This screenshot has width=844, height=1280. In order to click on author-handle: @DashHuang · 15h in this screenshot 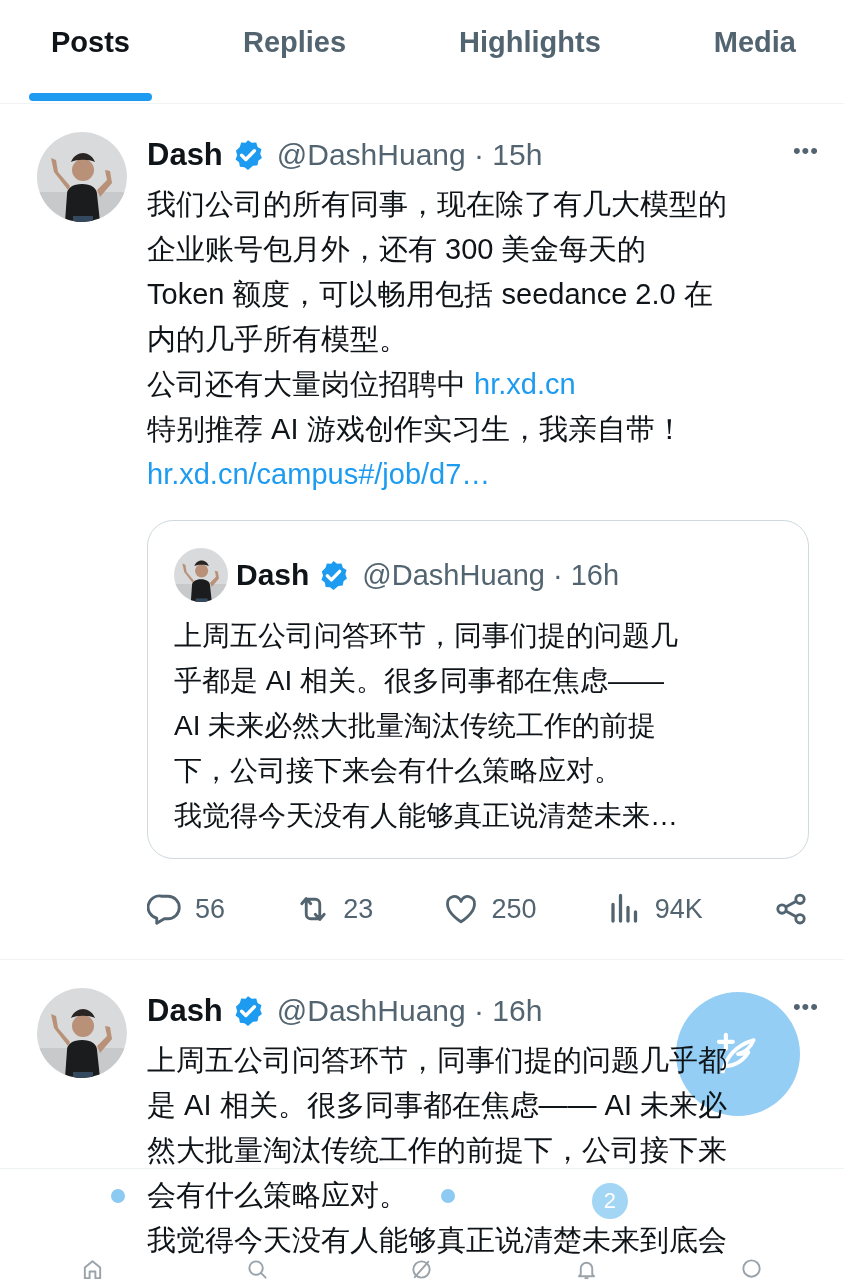, I will do `click(409, 155)`.